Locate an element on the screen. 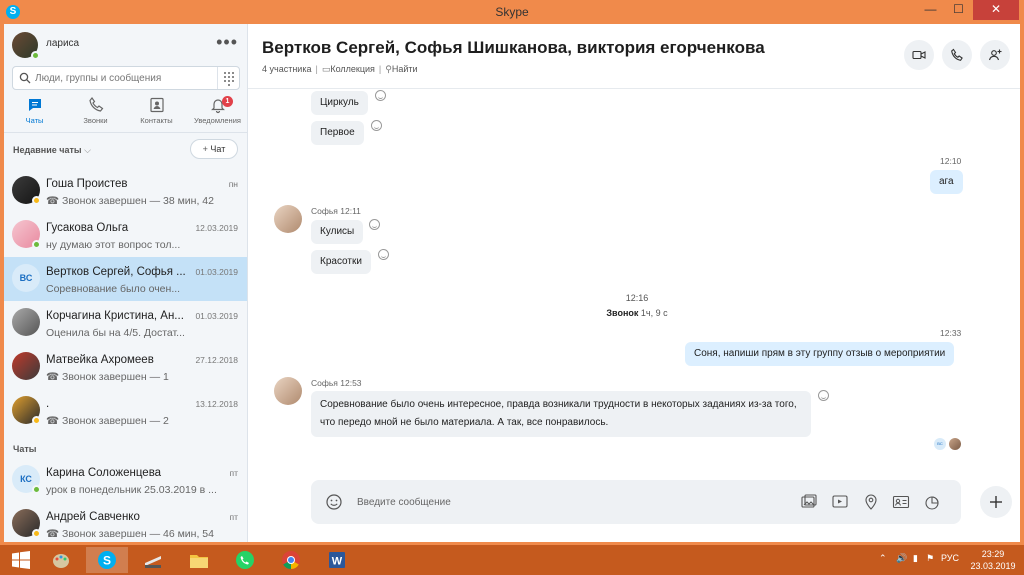 This screenshot has height=575, width=1024. taskbar-paint is located at coordinates (61, 560).